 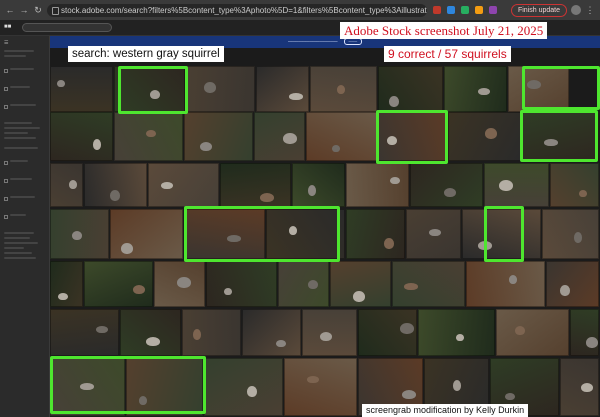 I want to click on site-search-box, so click(x=67, y=27).